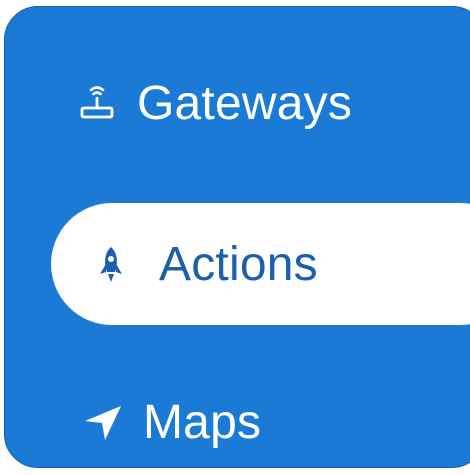  I want to click on location-arrow-icon, so click(103, 422).